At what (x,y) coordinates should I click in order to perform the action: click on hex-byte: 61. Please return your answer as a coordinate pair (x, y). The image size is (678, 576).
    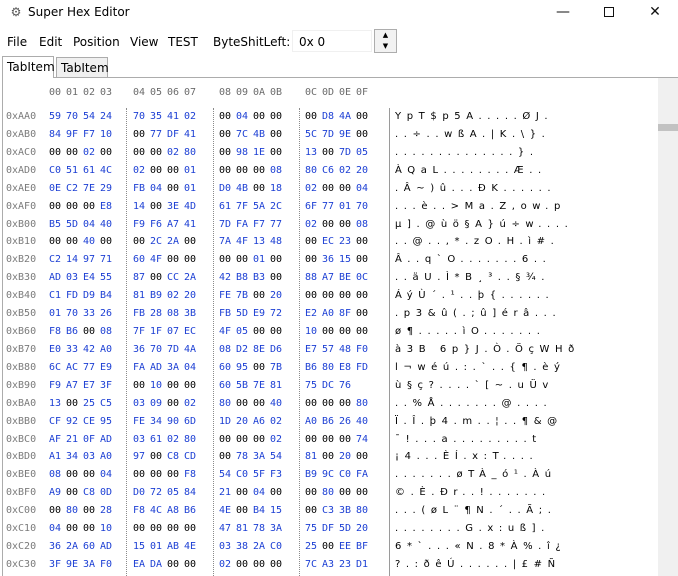
    Looking at the image, I should click on (89, 170).